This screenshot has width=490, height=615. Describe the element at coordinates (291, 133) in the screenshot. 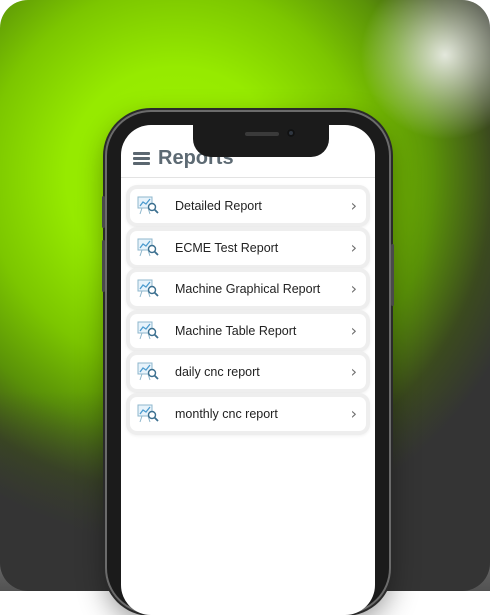

I see `front-camera` at that location.